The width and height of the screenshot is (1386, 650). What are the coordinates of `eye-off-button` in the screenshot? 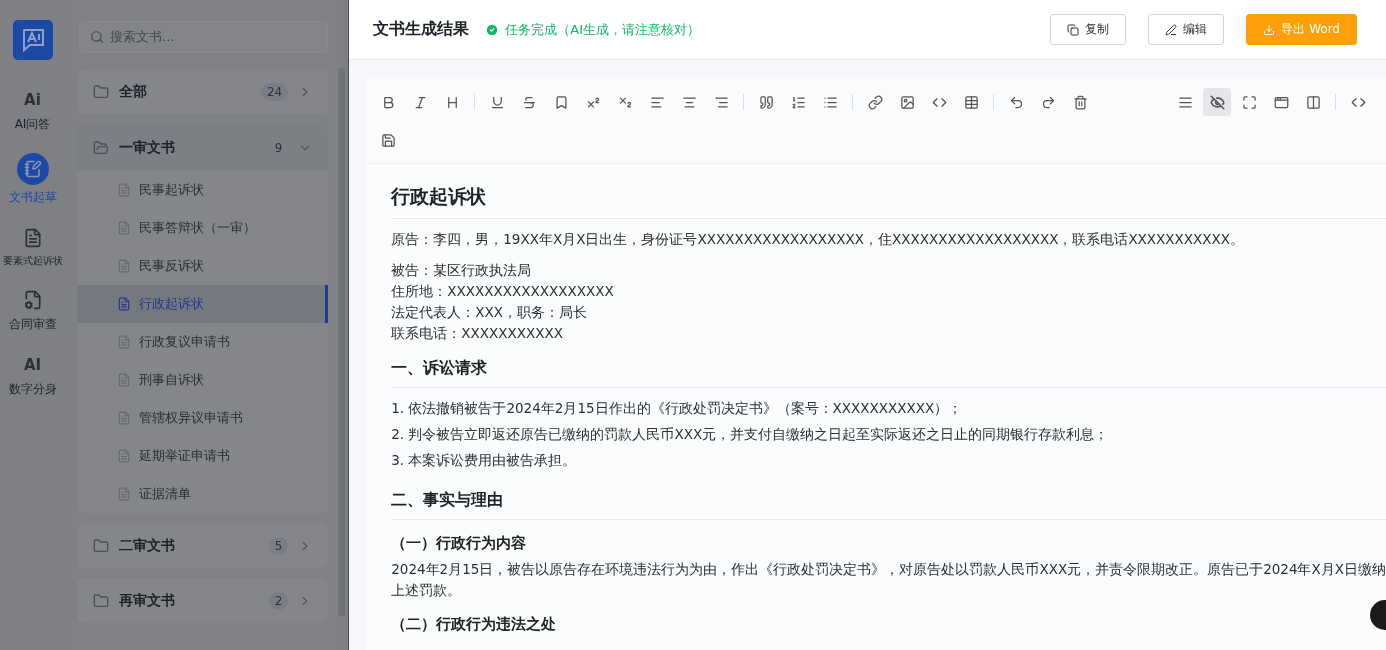 It's located at (1217, 102).